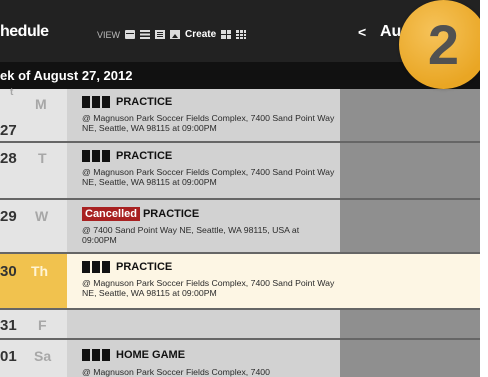 This screenshot has height=377, width=488. Describe the element at coordinates (66, 75) in the screenshot. I see `week-label: ek of August 27, 2012` at that location.